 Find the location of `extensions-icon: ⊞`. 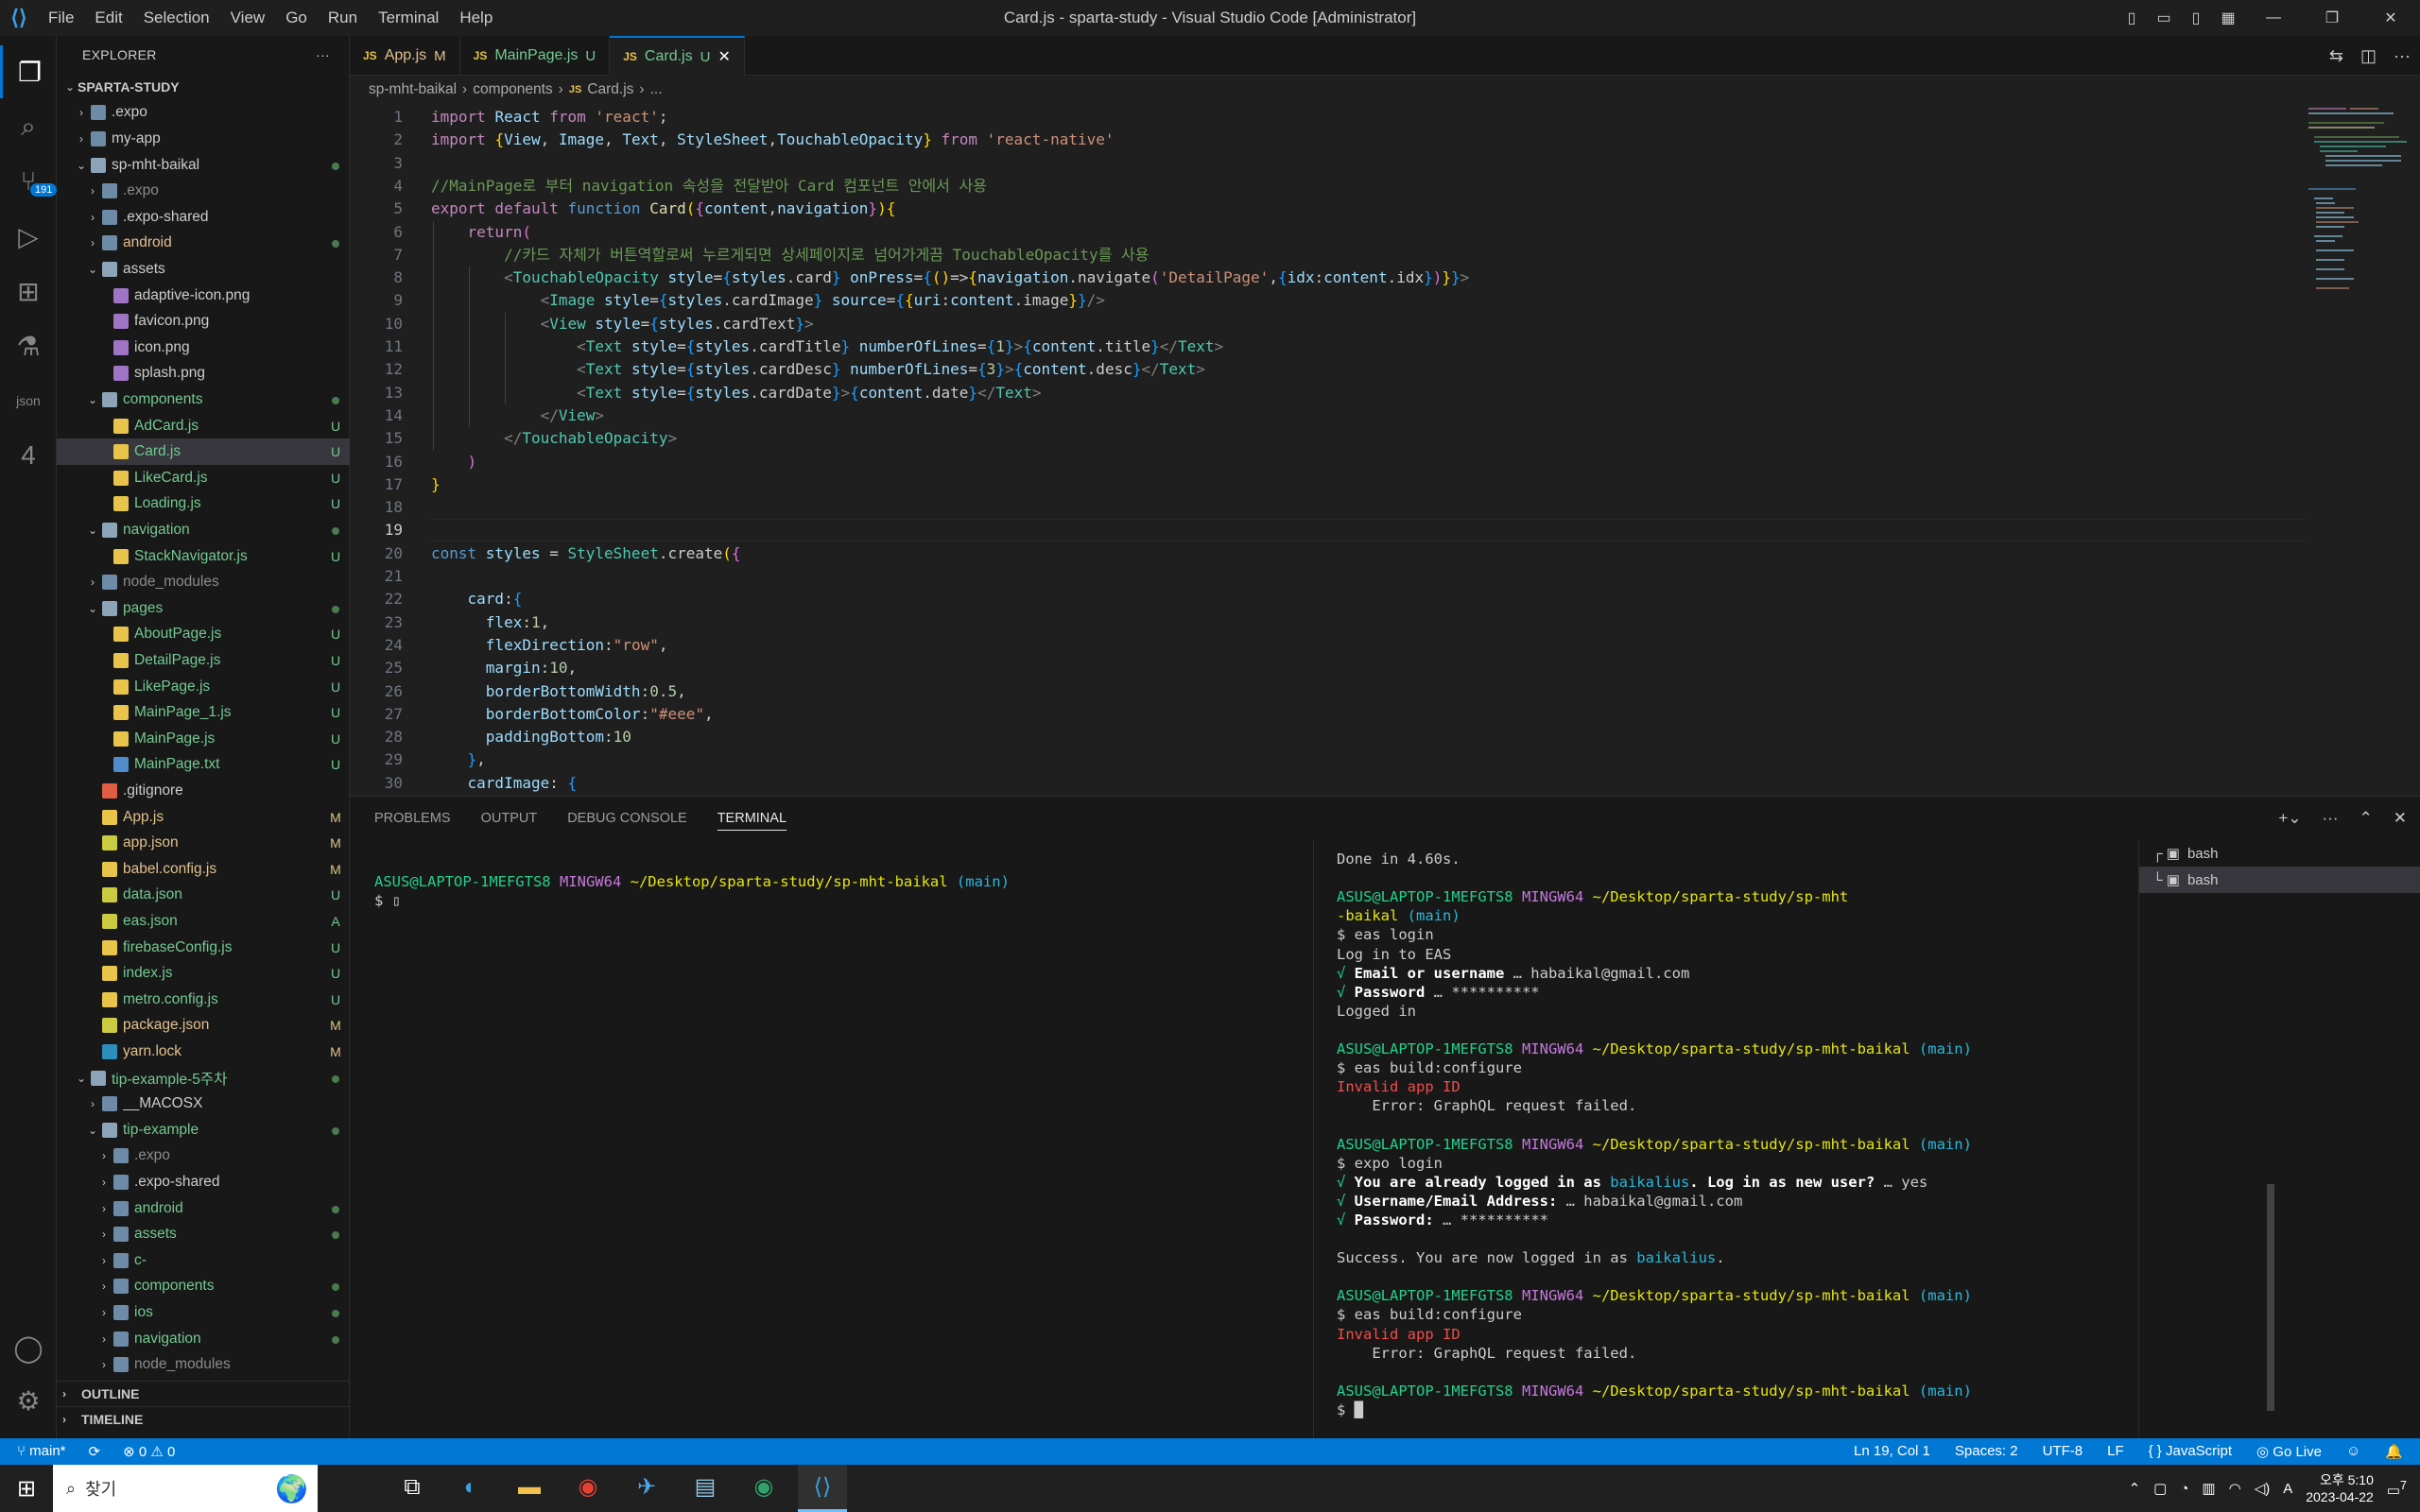

extensions-icon: ⊞ is located at coordinates (28, 291).